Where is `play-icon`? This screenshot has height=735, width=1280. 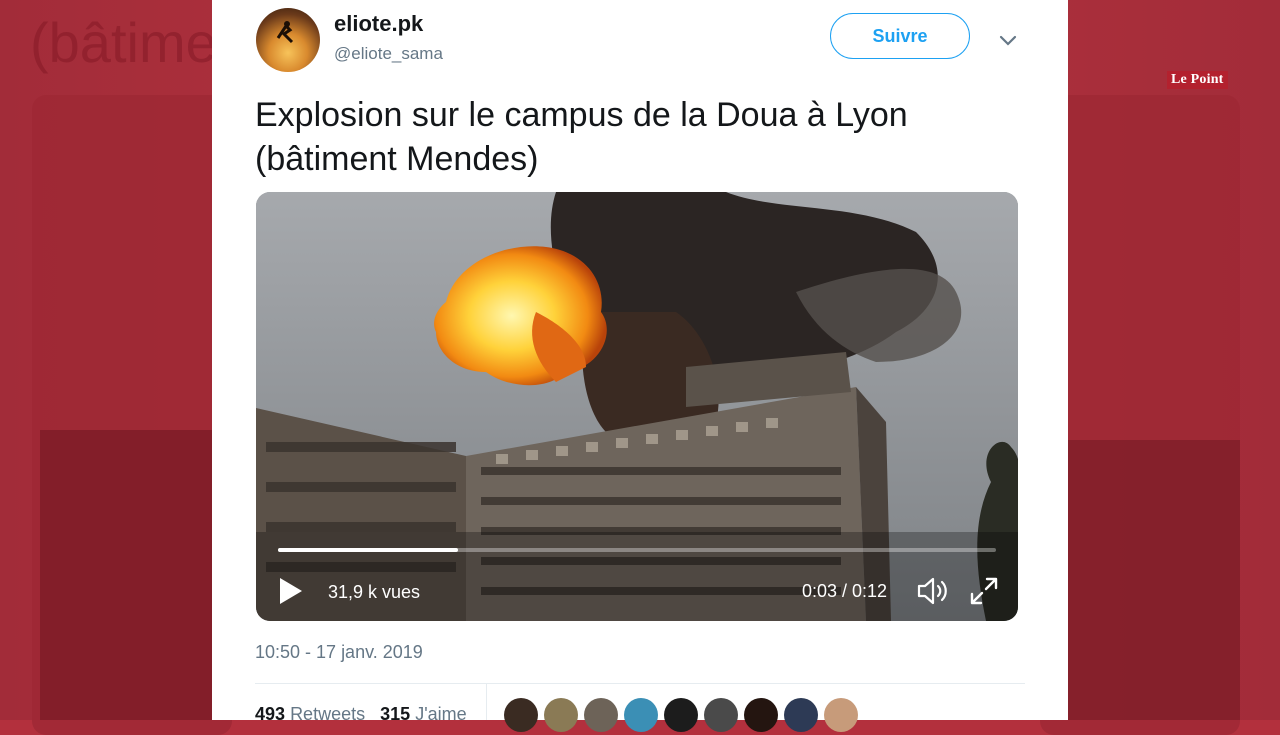 play-icon is located at coordinates (291, 591).